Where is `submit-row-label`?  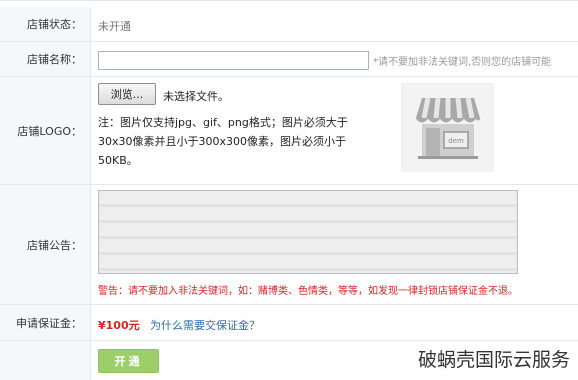 submit-row-label is located at coordinates (45, 360).